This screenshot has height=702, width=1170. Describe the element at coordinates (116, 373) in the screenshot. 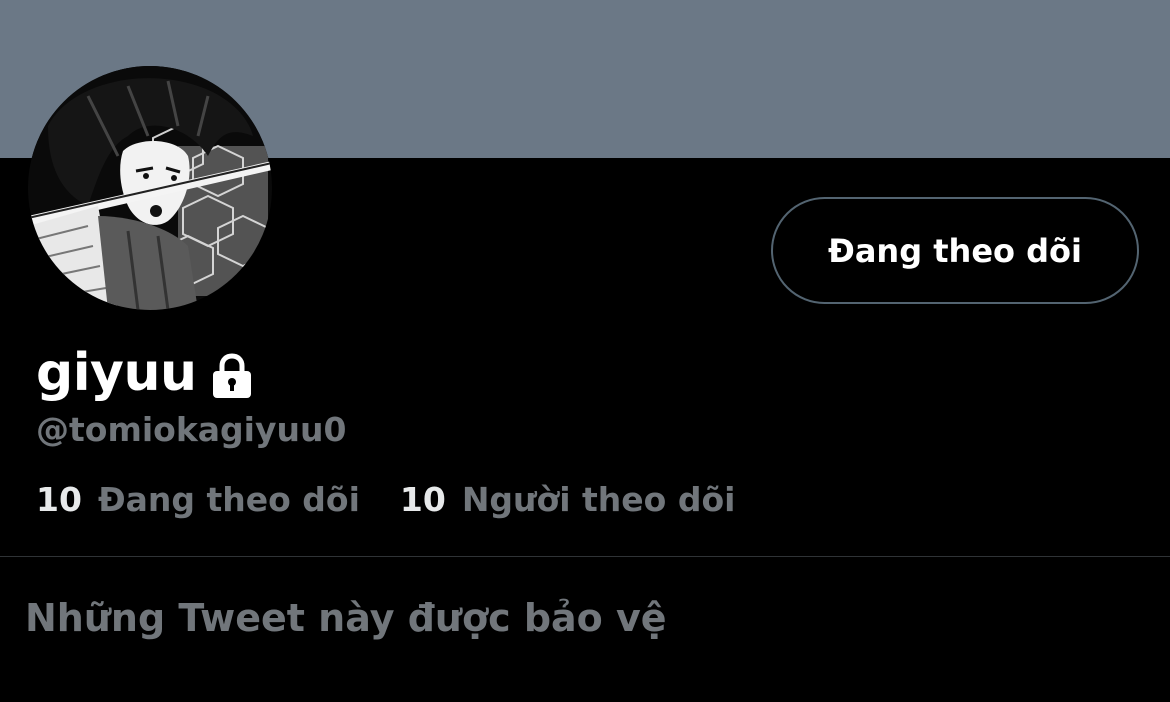

I see `display-name: giyuu` at that location.